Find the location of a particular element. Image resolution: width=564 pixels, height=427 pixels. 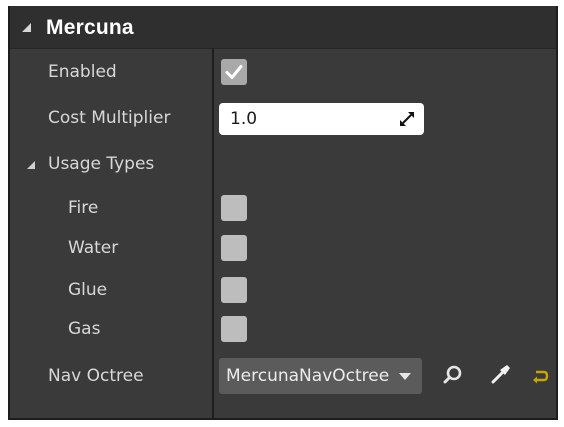

category-header: Mercuna is located at coordinates (283, 27).